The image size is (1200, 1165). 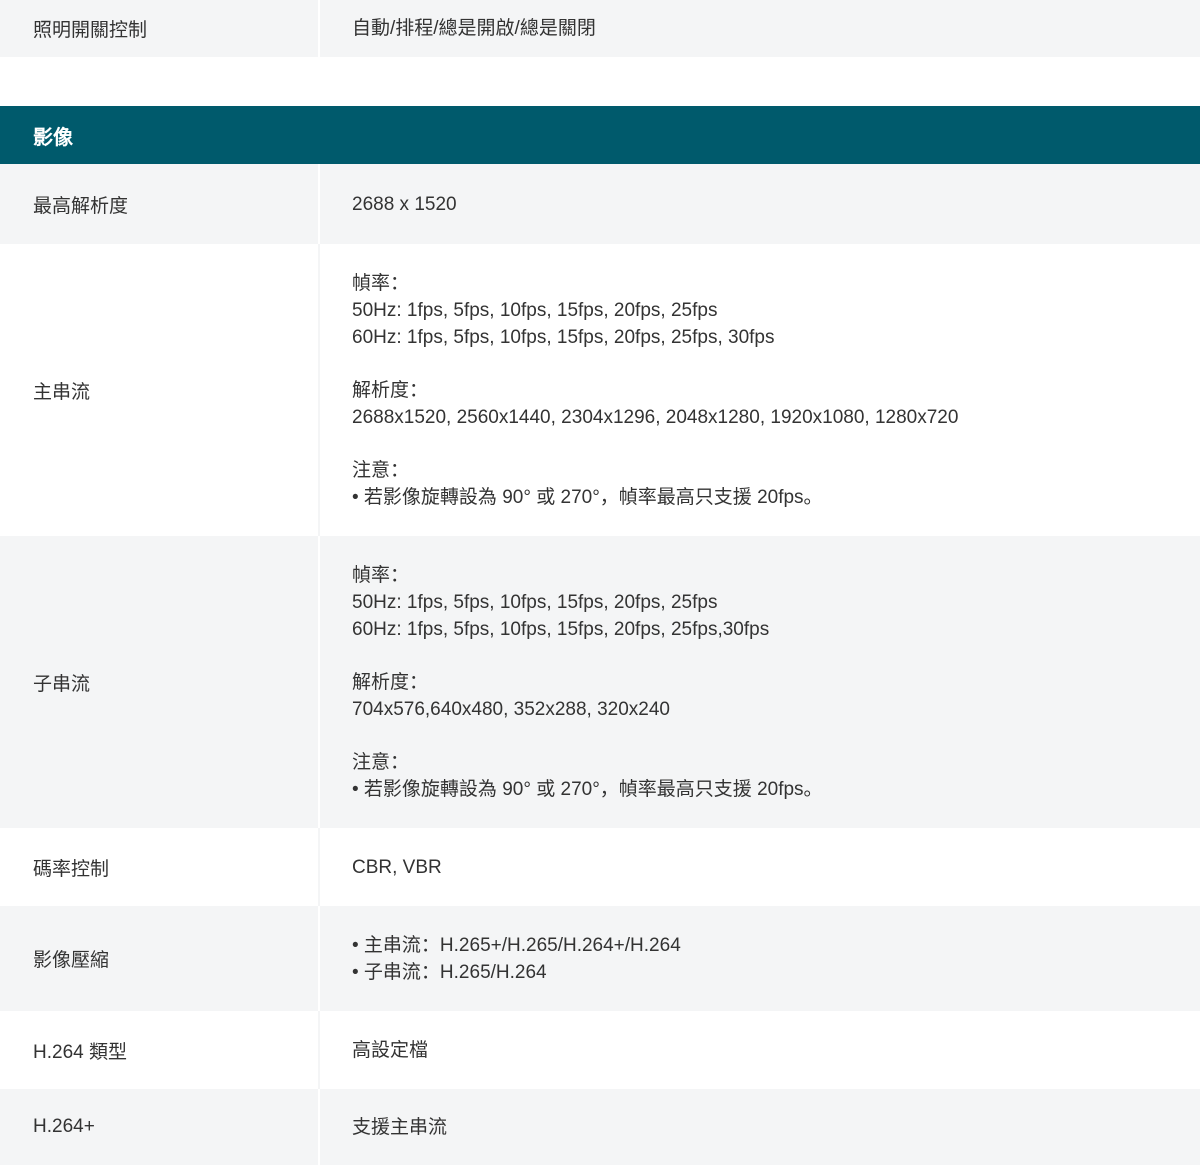 I want to click on spec-value: 自動/排程/總是開啟/總是關閉, so click(x=474, y=28).